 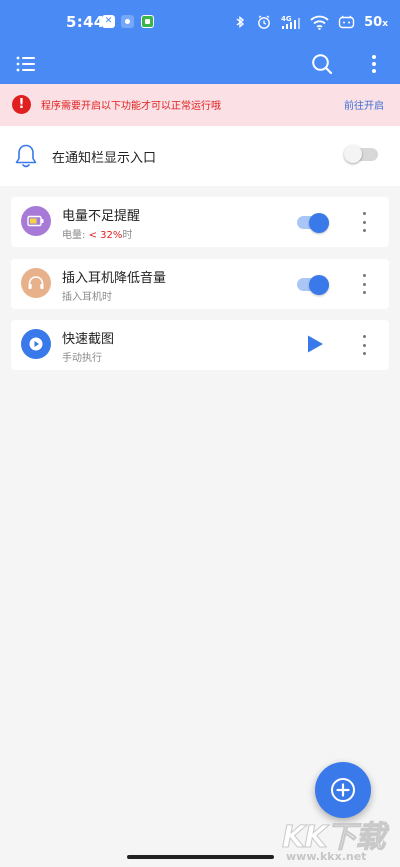 I want to click on battery-icon, so click(x=36, y=221).